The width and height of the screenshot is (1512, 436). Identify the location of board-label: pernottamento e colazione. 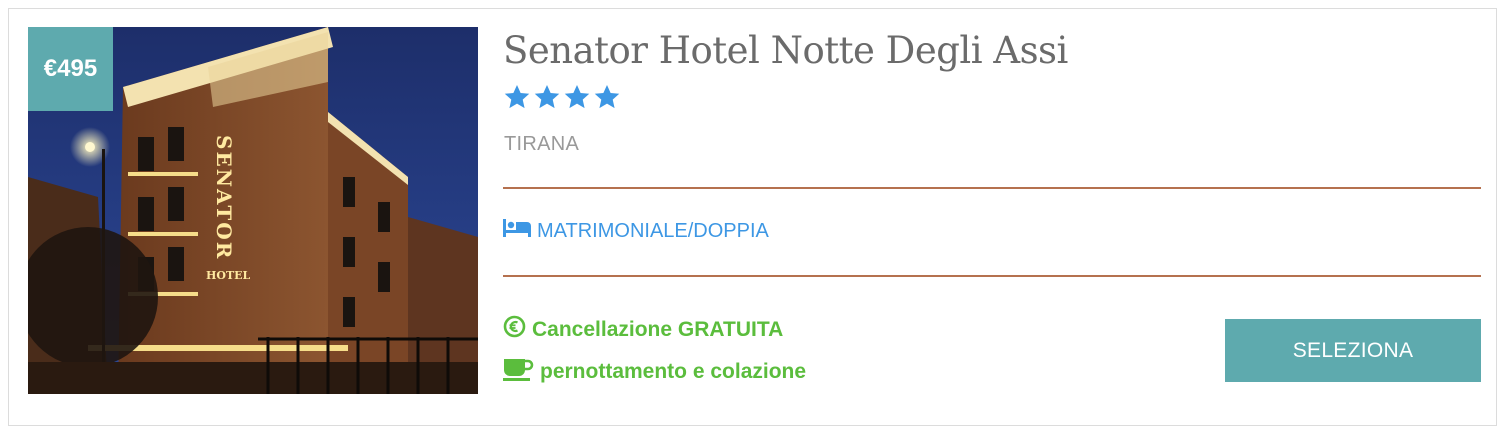
(673, 371).